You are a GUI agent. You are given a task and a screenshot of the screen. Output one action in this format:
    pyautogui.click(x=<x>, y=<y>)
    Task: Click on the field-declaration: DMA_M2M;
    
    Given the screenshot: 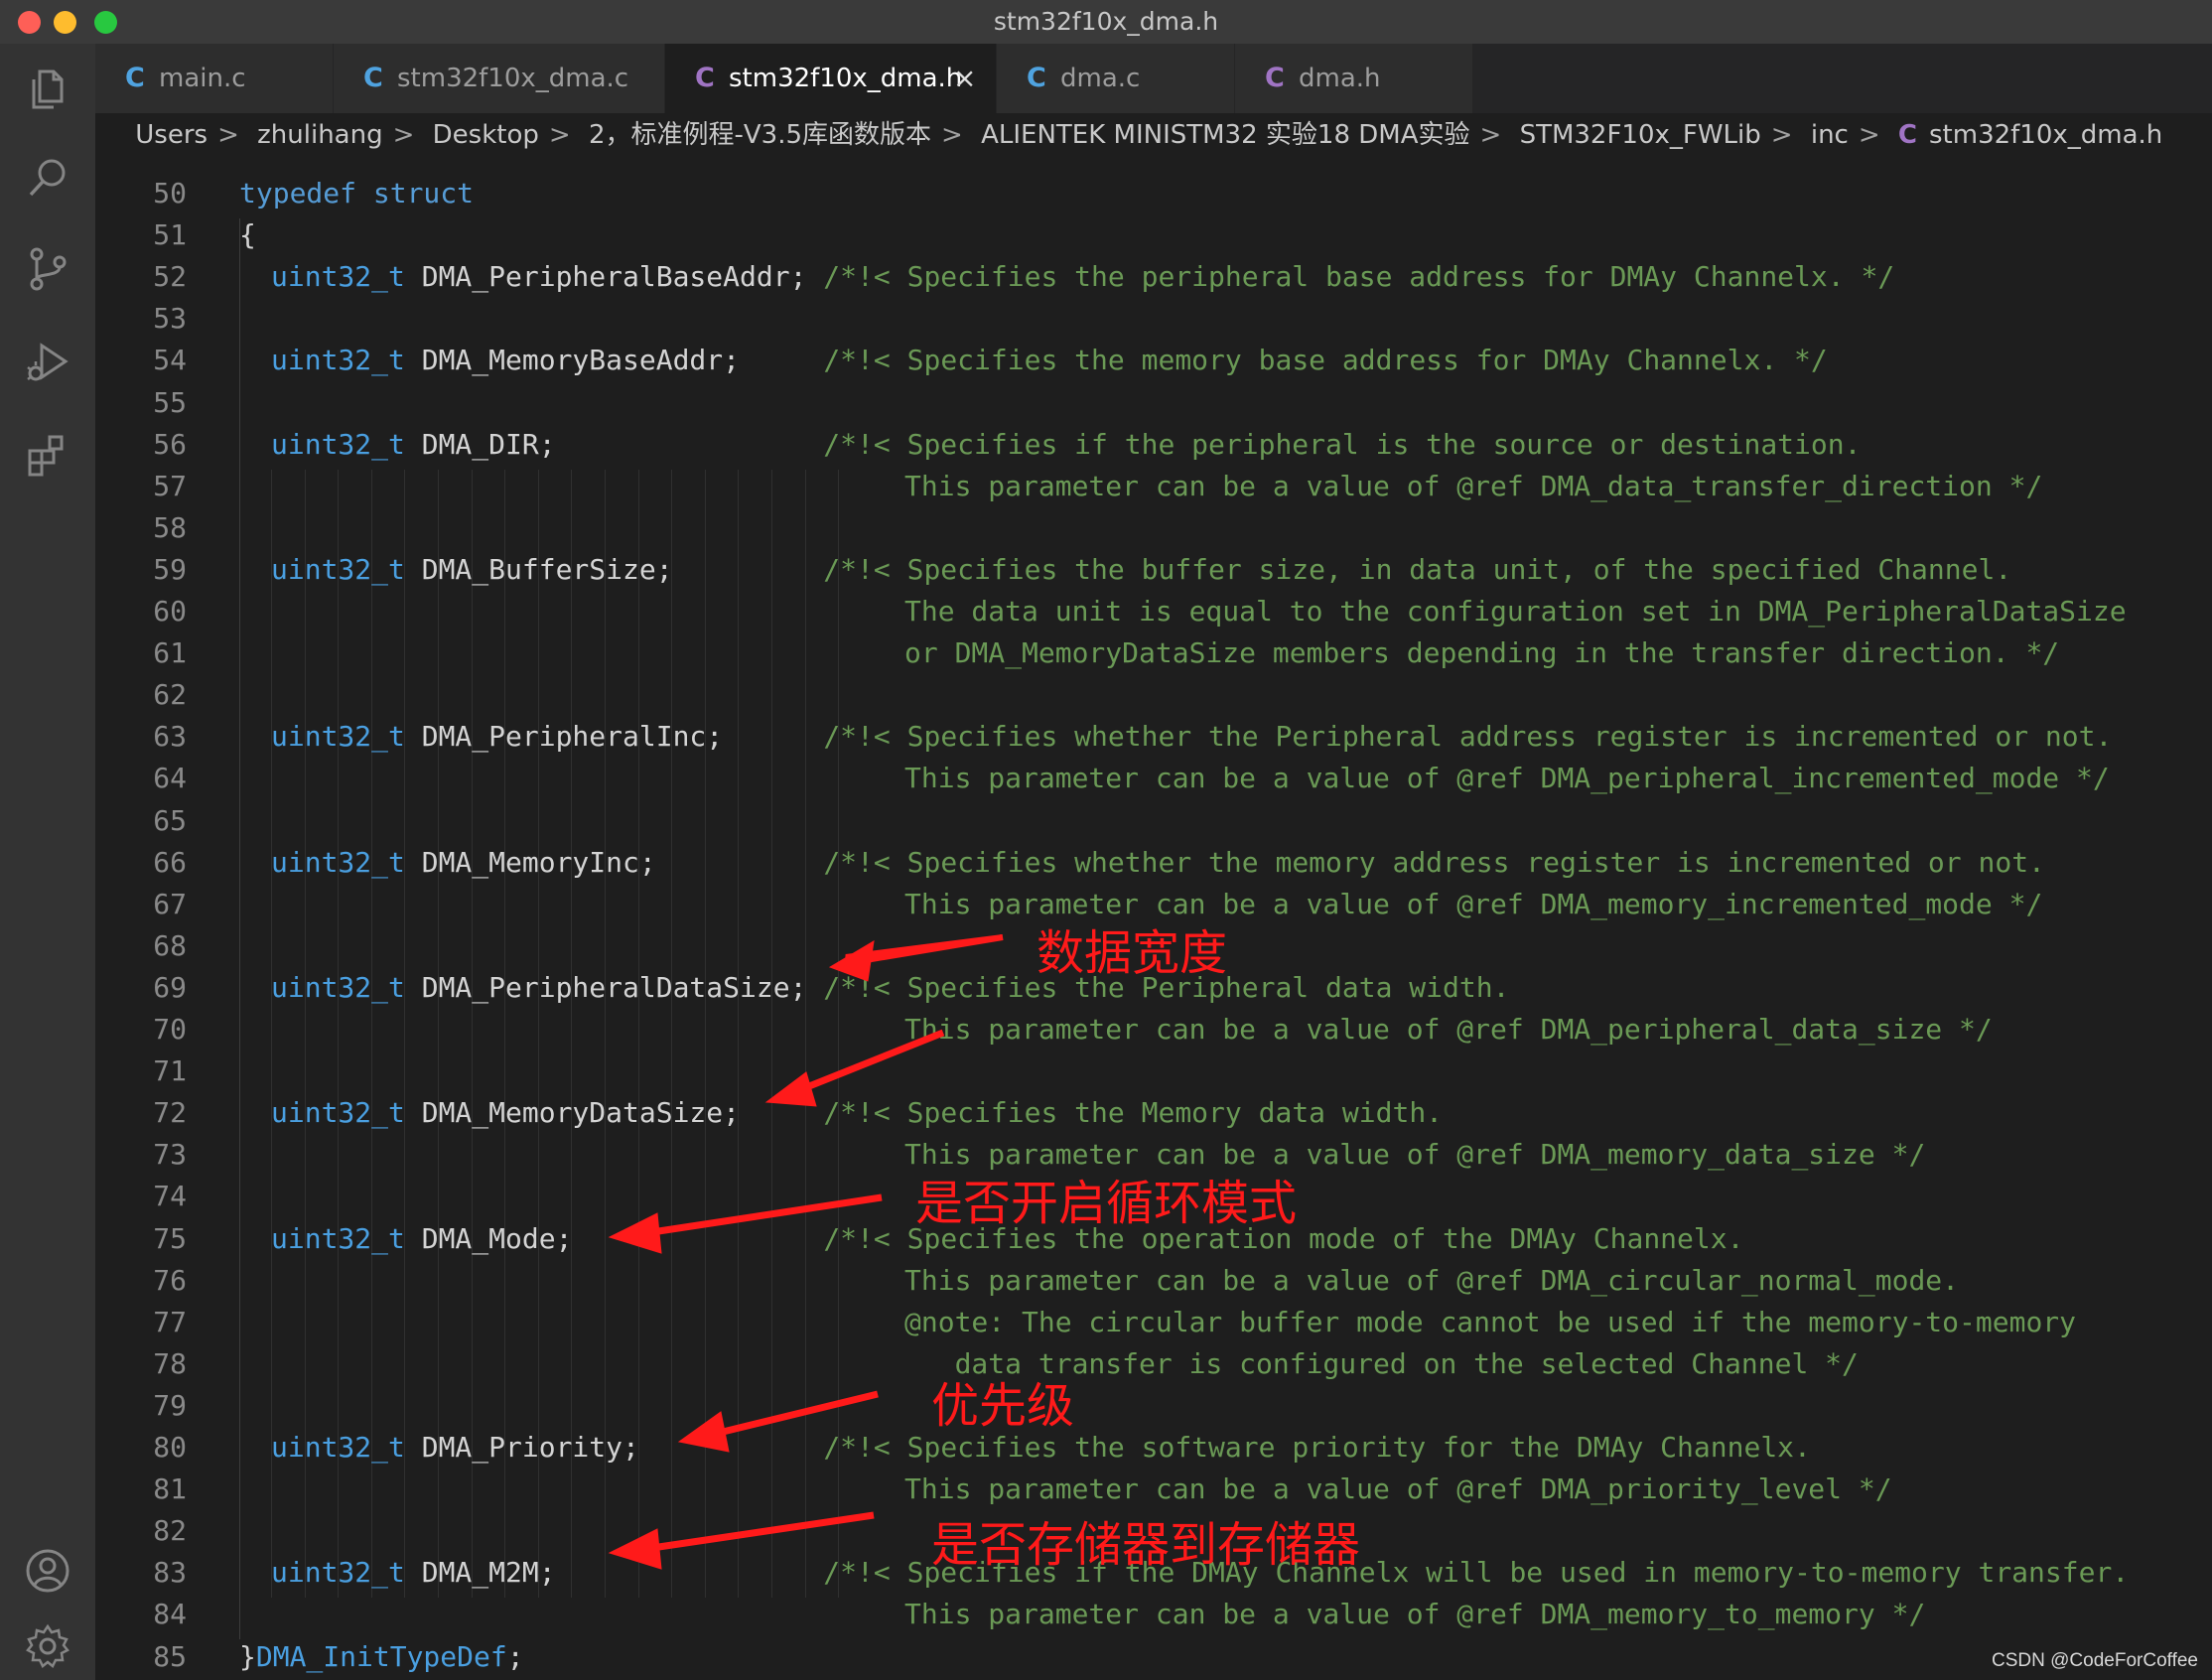 What is the action you would take?
    pyautogui.click(x=480, y=1573)
    